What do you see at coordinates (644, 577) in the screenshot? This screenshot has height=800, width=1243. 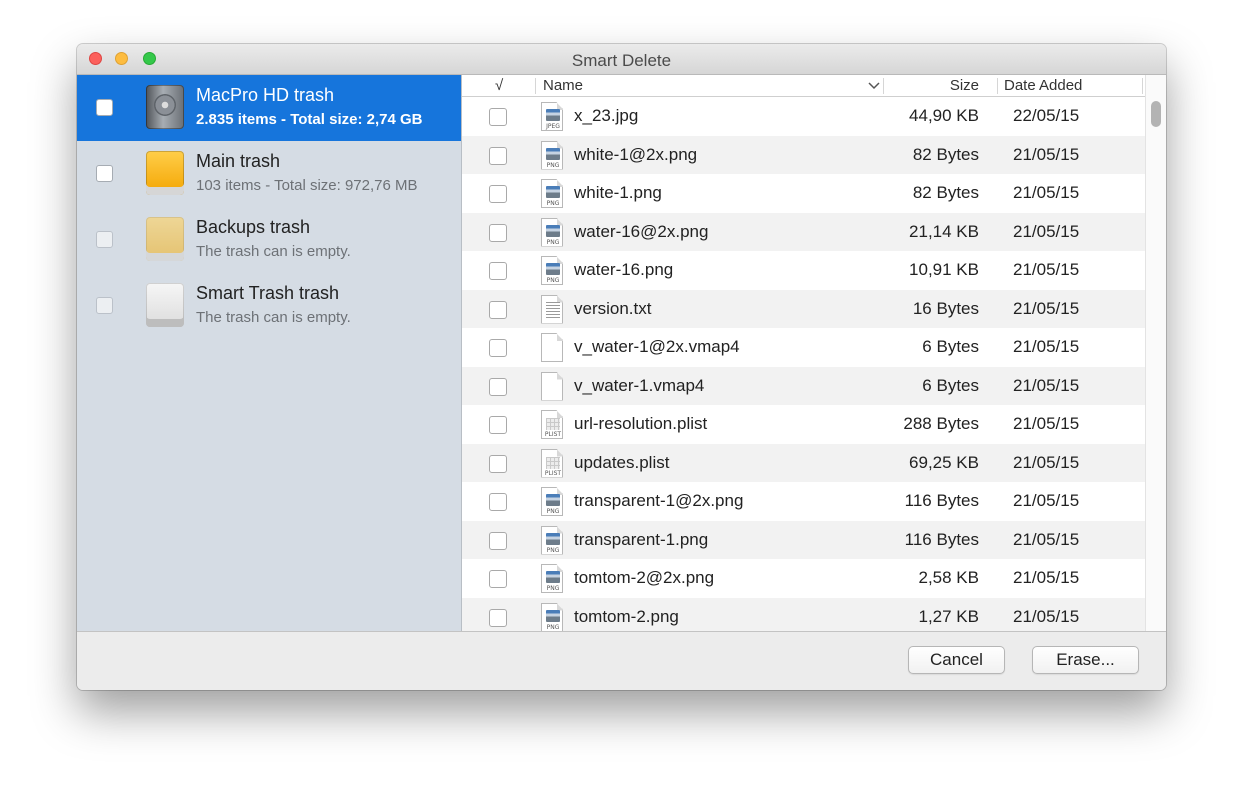 I see `file-name: tomtom-2@2x.png` at bounding box center [644, 577].